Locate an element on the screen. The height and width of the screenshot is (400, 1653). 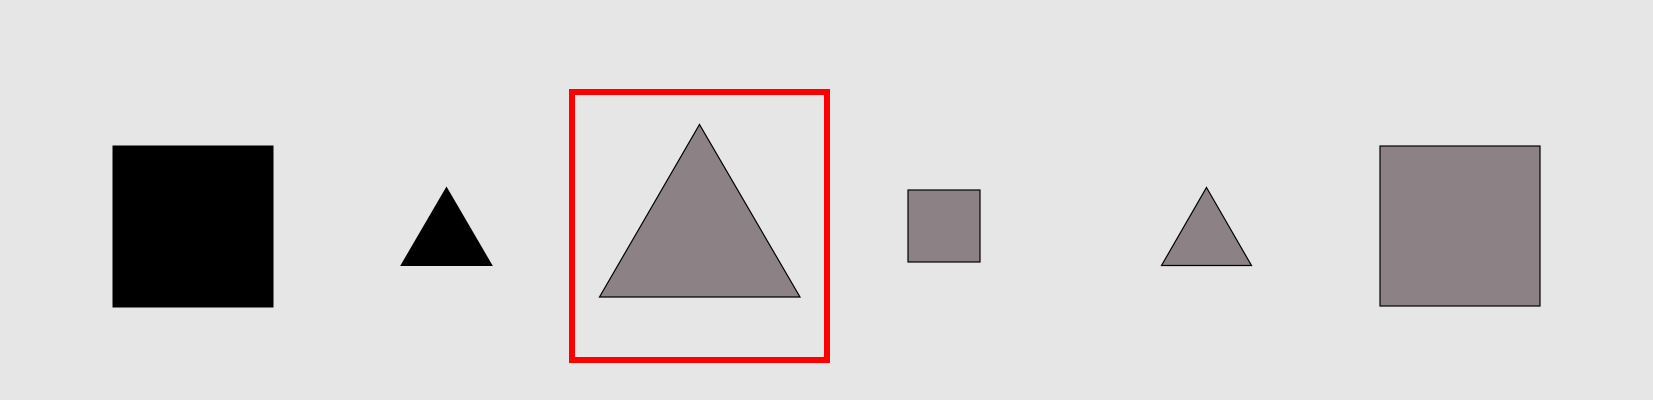
large-gray-square is located at coordinates (1460, 226).